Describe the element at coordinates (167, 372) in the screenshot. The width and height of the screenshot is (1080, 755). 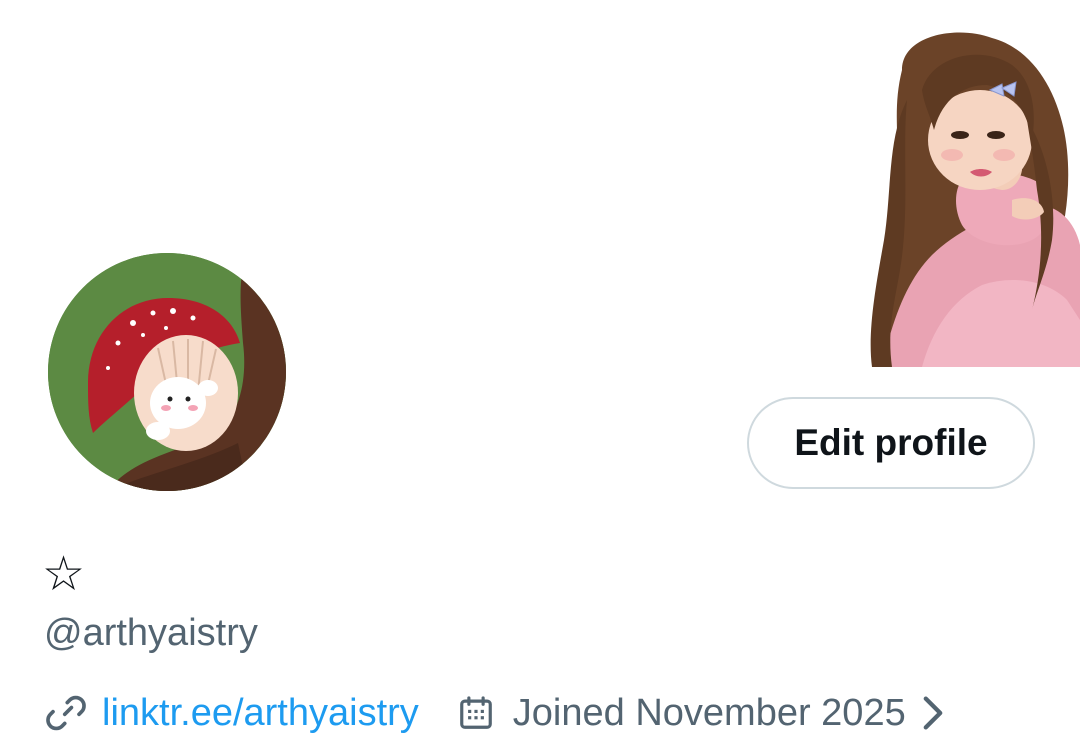
I see `avatar` at that location.